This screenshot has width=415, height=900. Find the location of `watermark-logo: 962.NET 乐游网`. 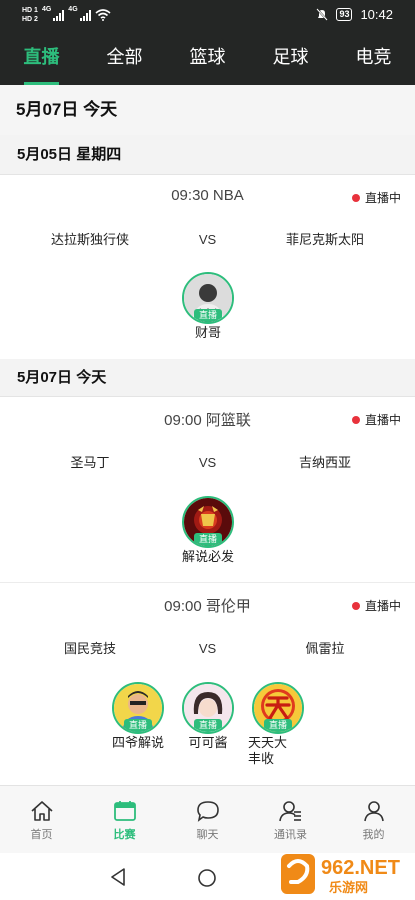

watermark-logo: 962.NET 乐游网 is located at coordinates (345, 874).